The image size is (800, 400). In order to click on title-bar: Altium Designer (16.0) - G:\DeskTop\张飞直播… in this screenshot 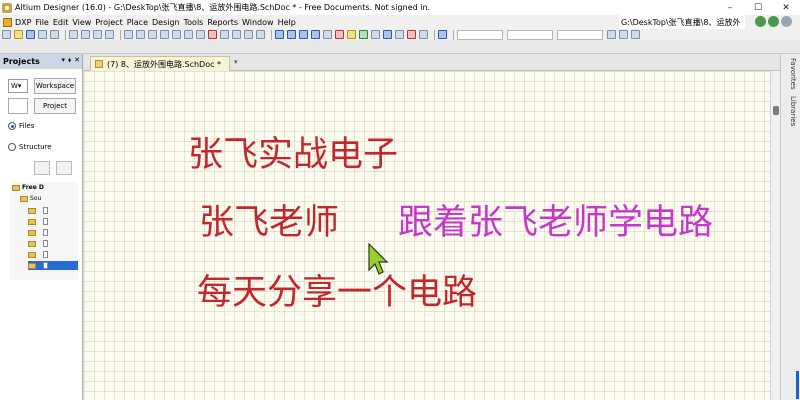, I will do `click(400, 7)`.